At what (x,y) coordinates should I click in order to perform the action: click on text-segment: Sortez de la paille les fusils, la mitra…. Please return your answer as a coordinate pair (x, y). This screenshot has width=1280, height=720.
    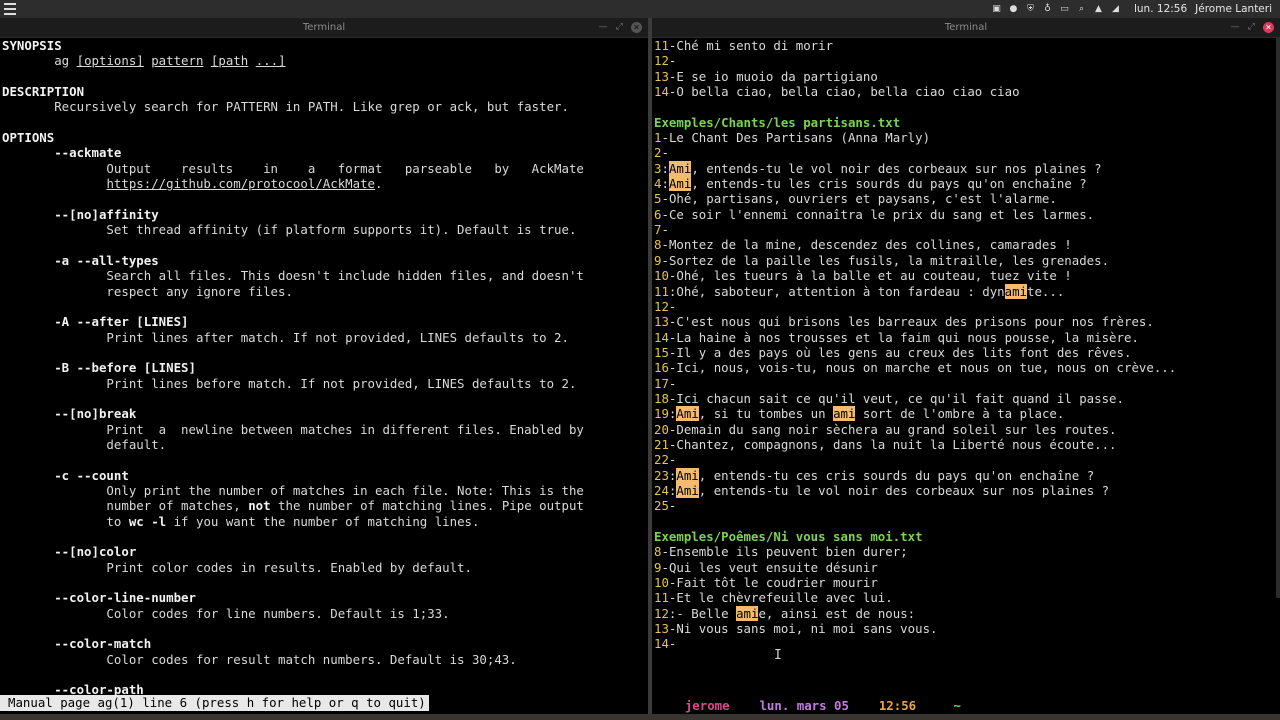
    Looking at the image, I should click on (889, 260).